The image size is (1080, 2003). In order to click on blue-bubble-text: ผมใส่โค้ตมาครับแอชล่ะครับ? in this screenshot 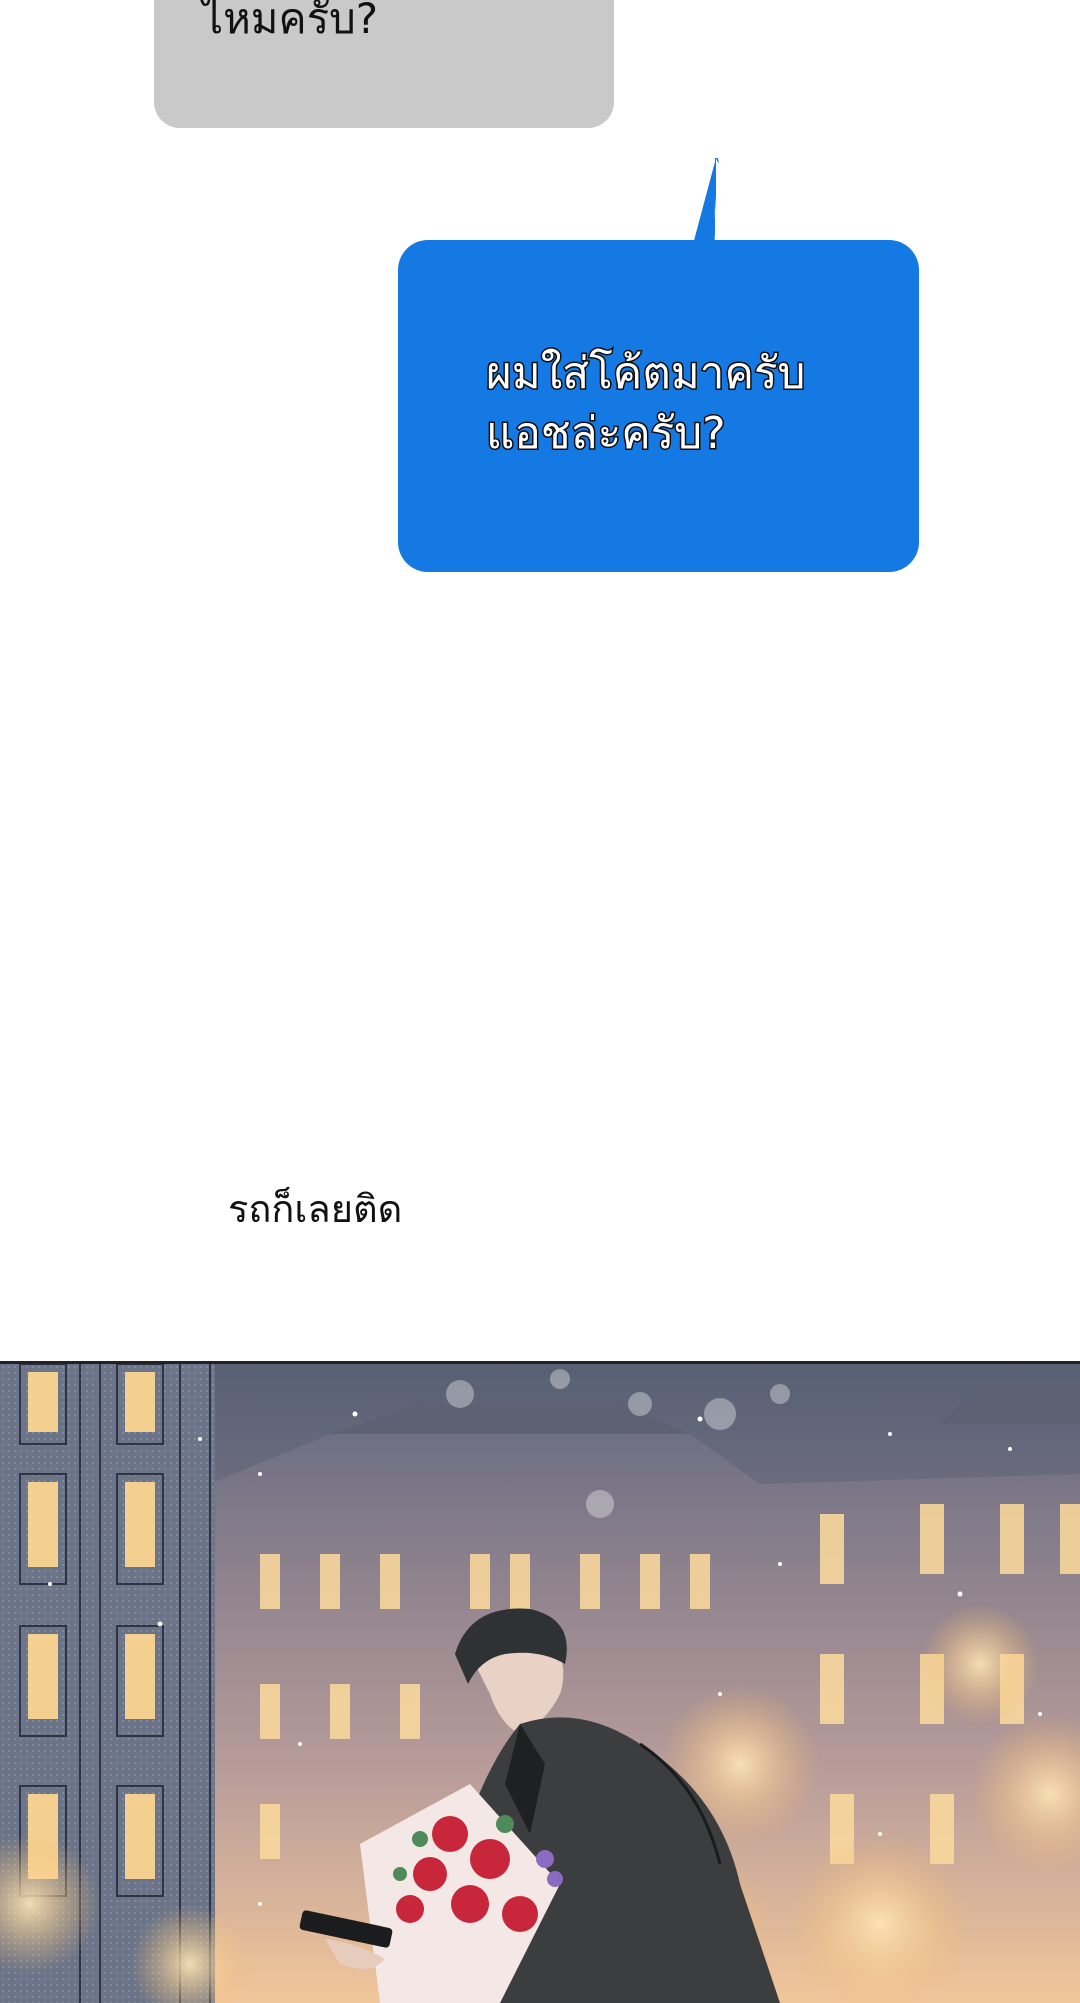, I will do `click(645, 404)`.